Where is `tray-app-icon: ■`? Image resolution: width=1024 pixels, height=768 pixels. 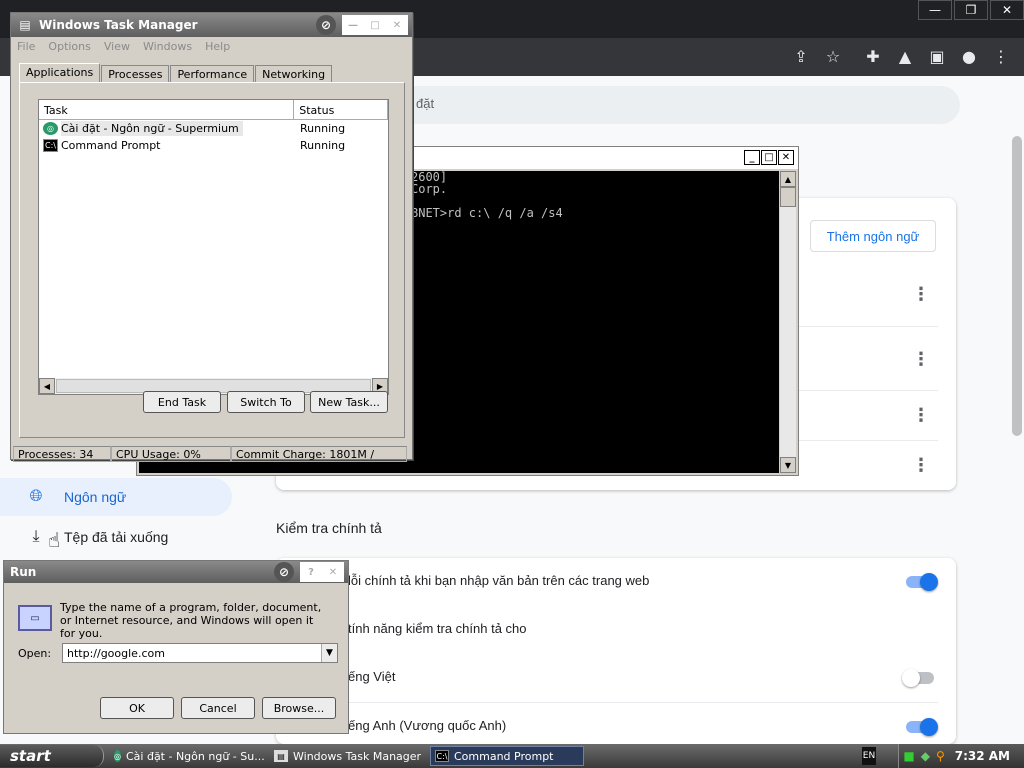
tray-app-icon: ■ is located at coordinates (908, 756).